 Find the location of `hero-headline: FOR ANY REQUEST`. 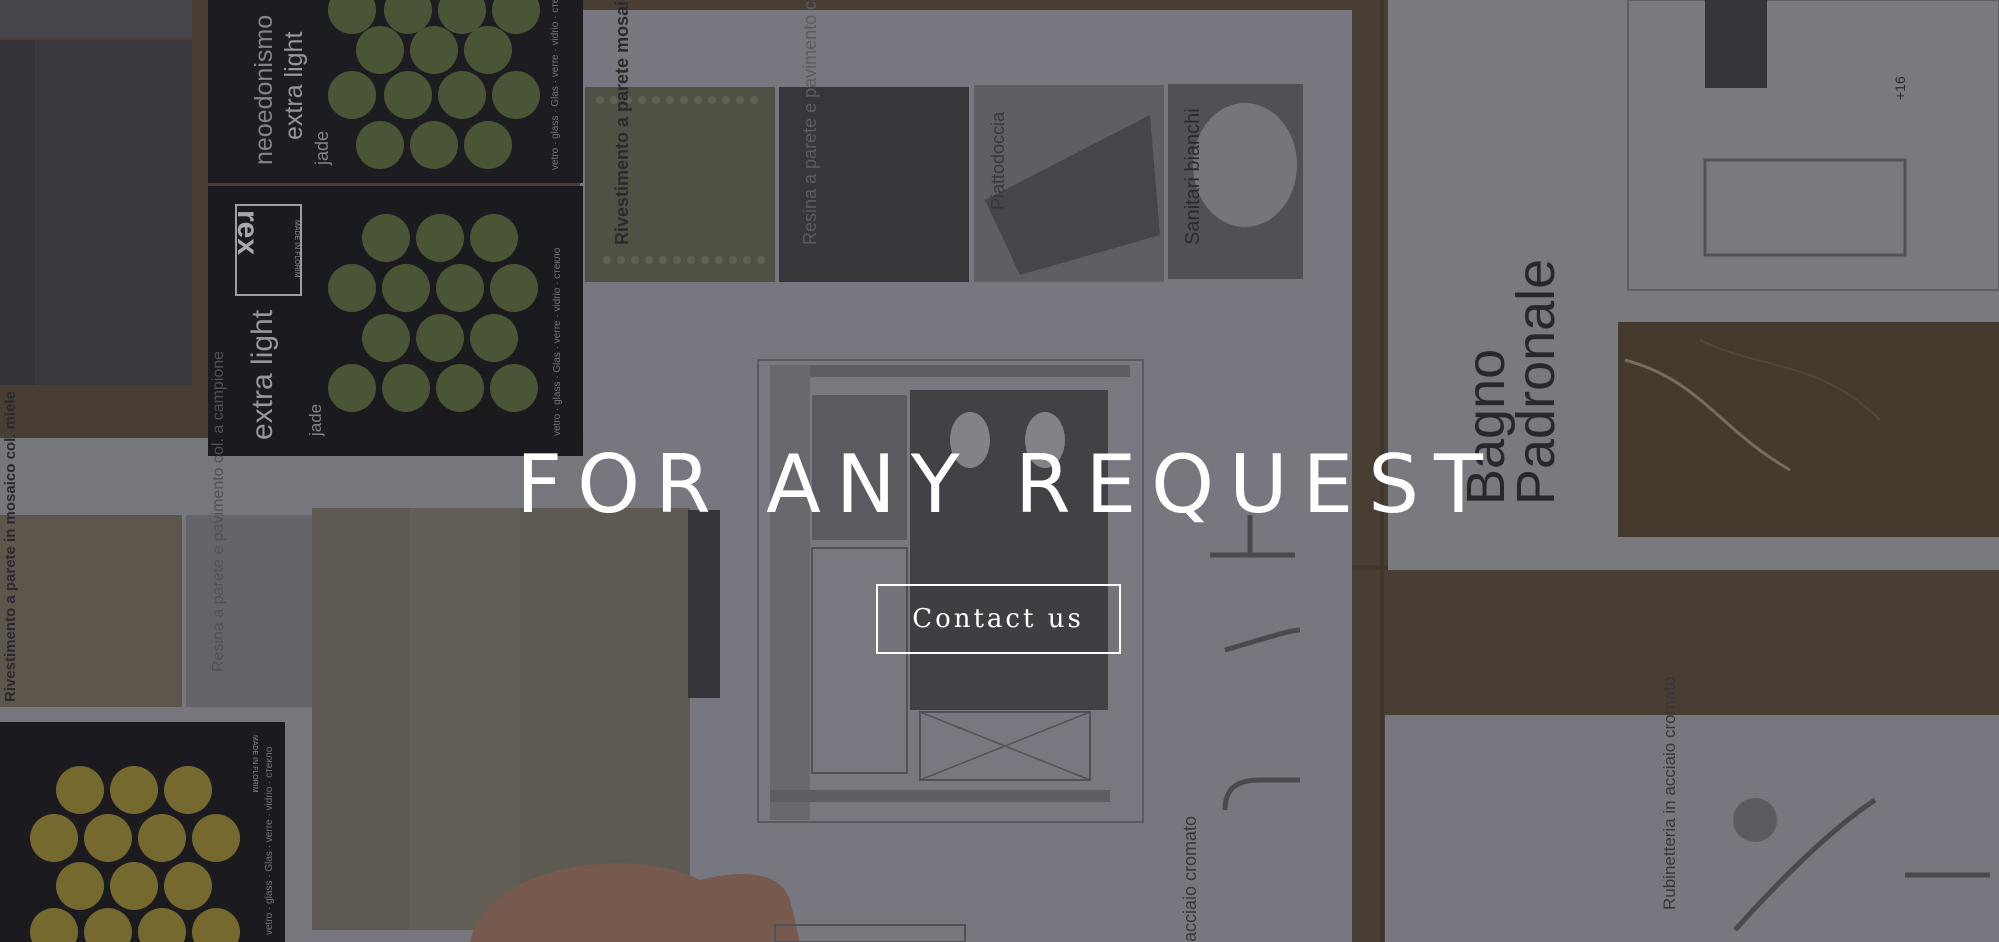

hero-headline: FOR ANY REQUEST is located at coordinates (1007, 484).